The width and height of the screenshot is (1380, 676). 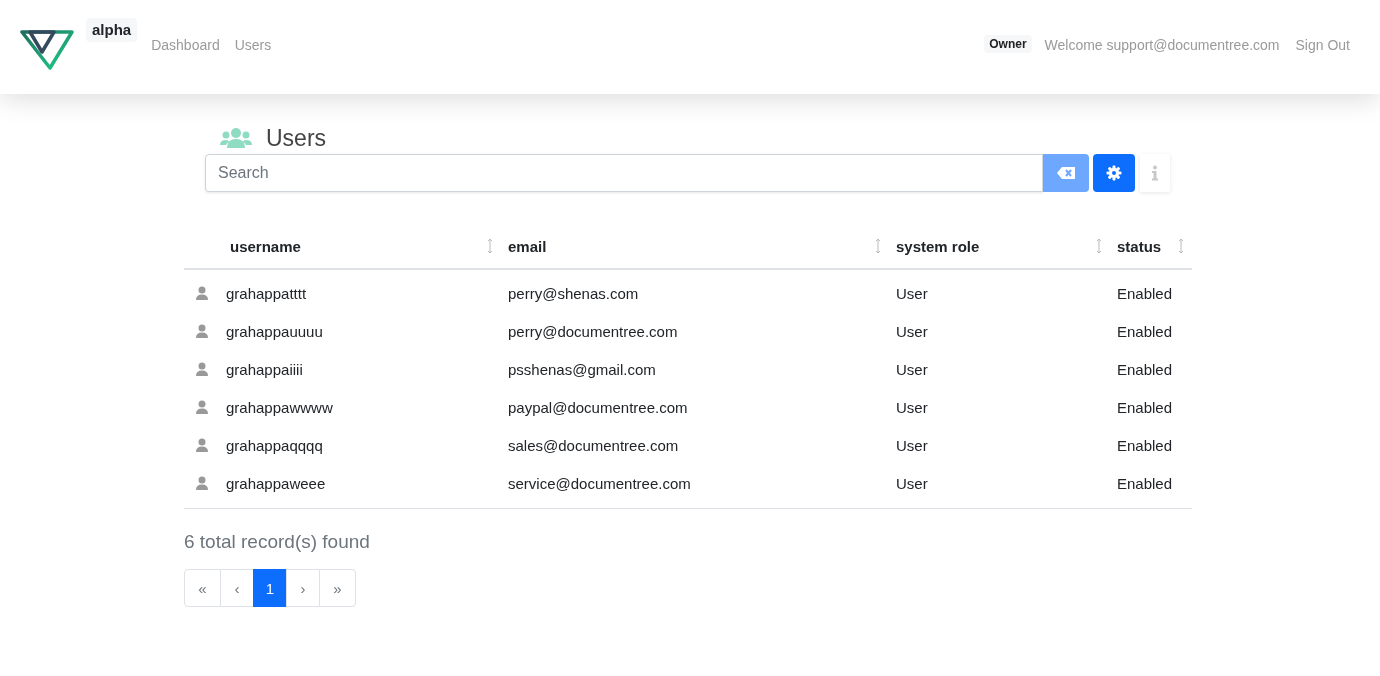 What do you see at coordinates (236, 138) in the screenshot?
I see `users-icon` at bounding box center [236, 138].